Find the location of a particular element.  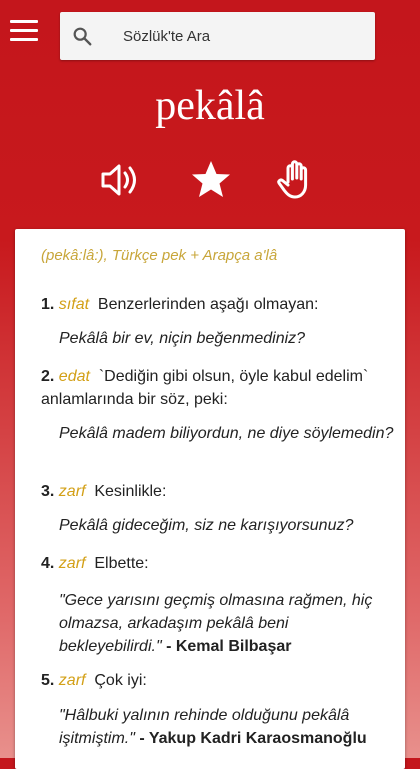

sense-definition: Elbette: is located at coordinates (121, 563).